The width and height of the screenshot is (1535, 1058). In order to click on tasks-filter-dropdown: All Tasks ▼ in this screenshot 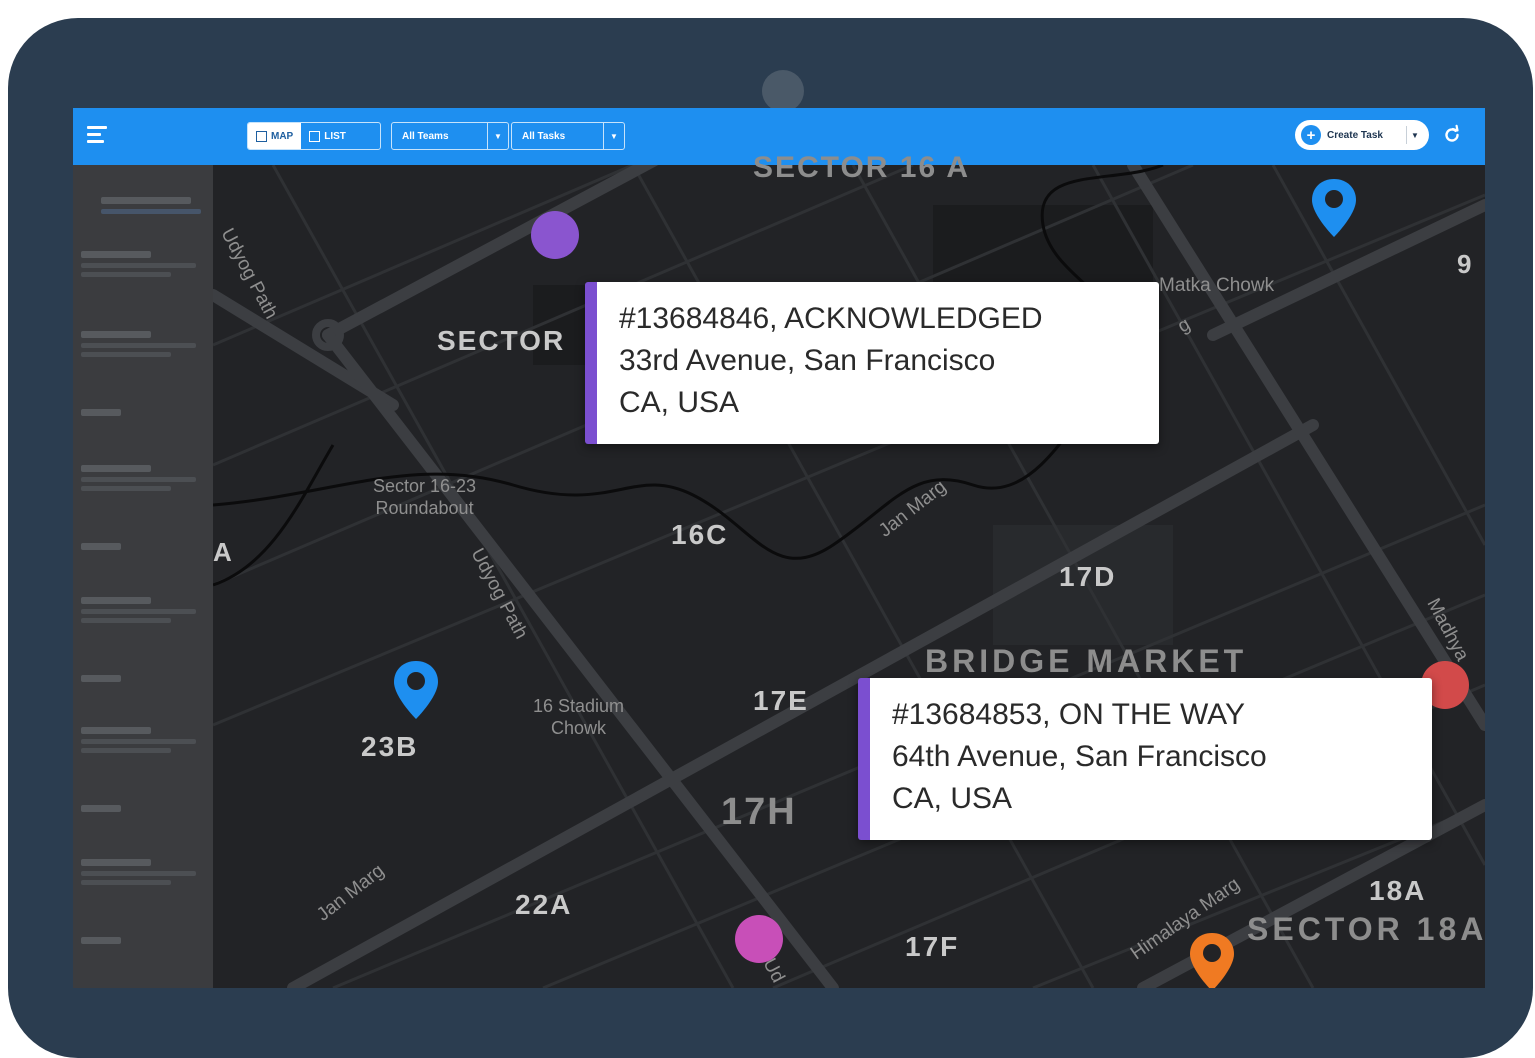, I will do `click(568, 136)`.